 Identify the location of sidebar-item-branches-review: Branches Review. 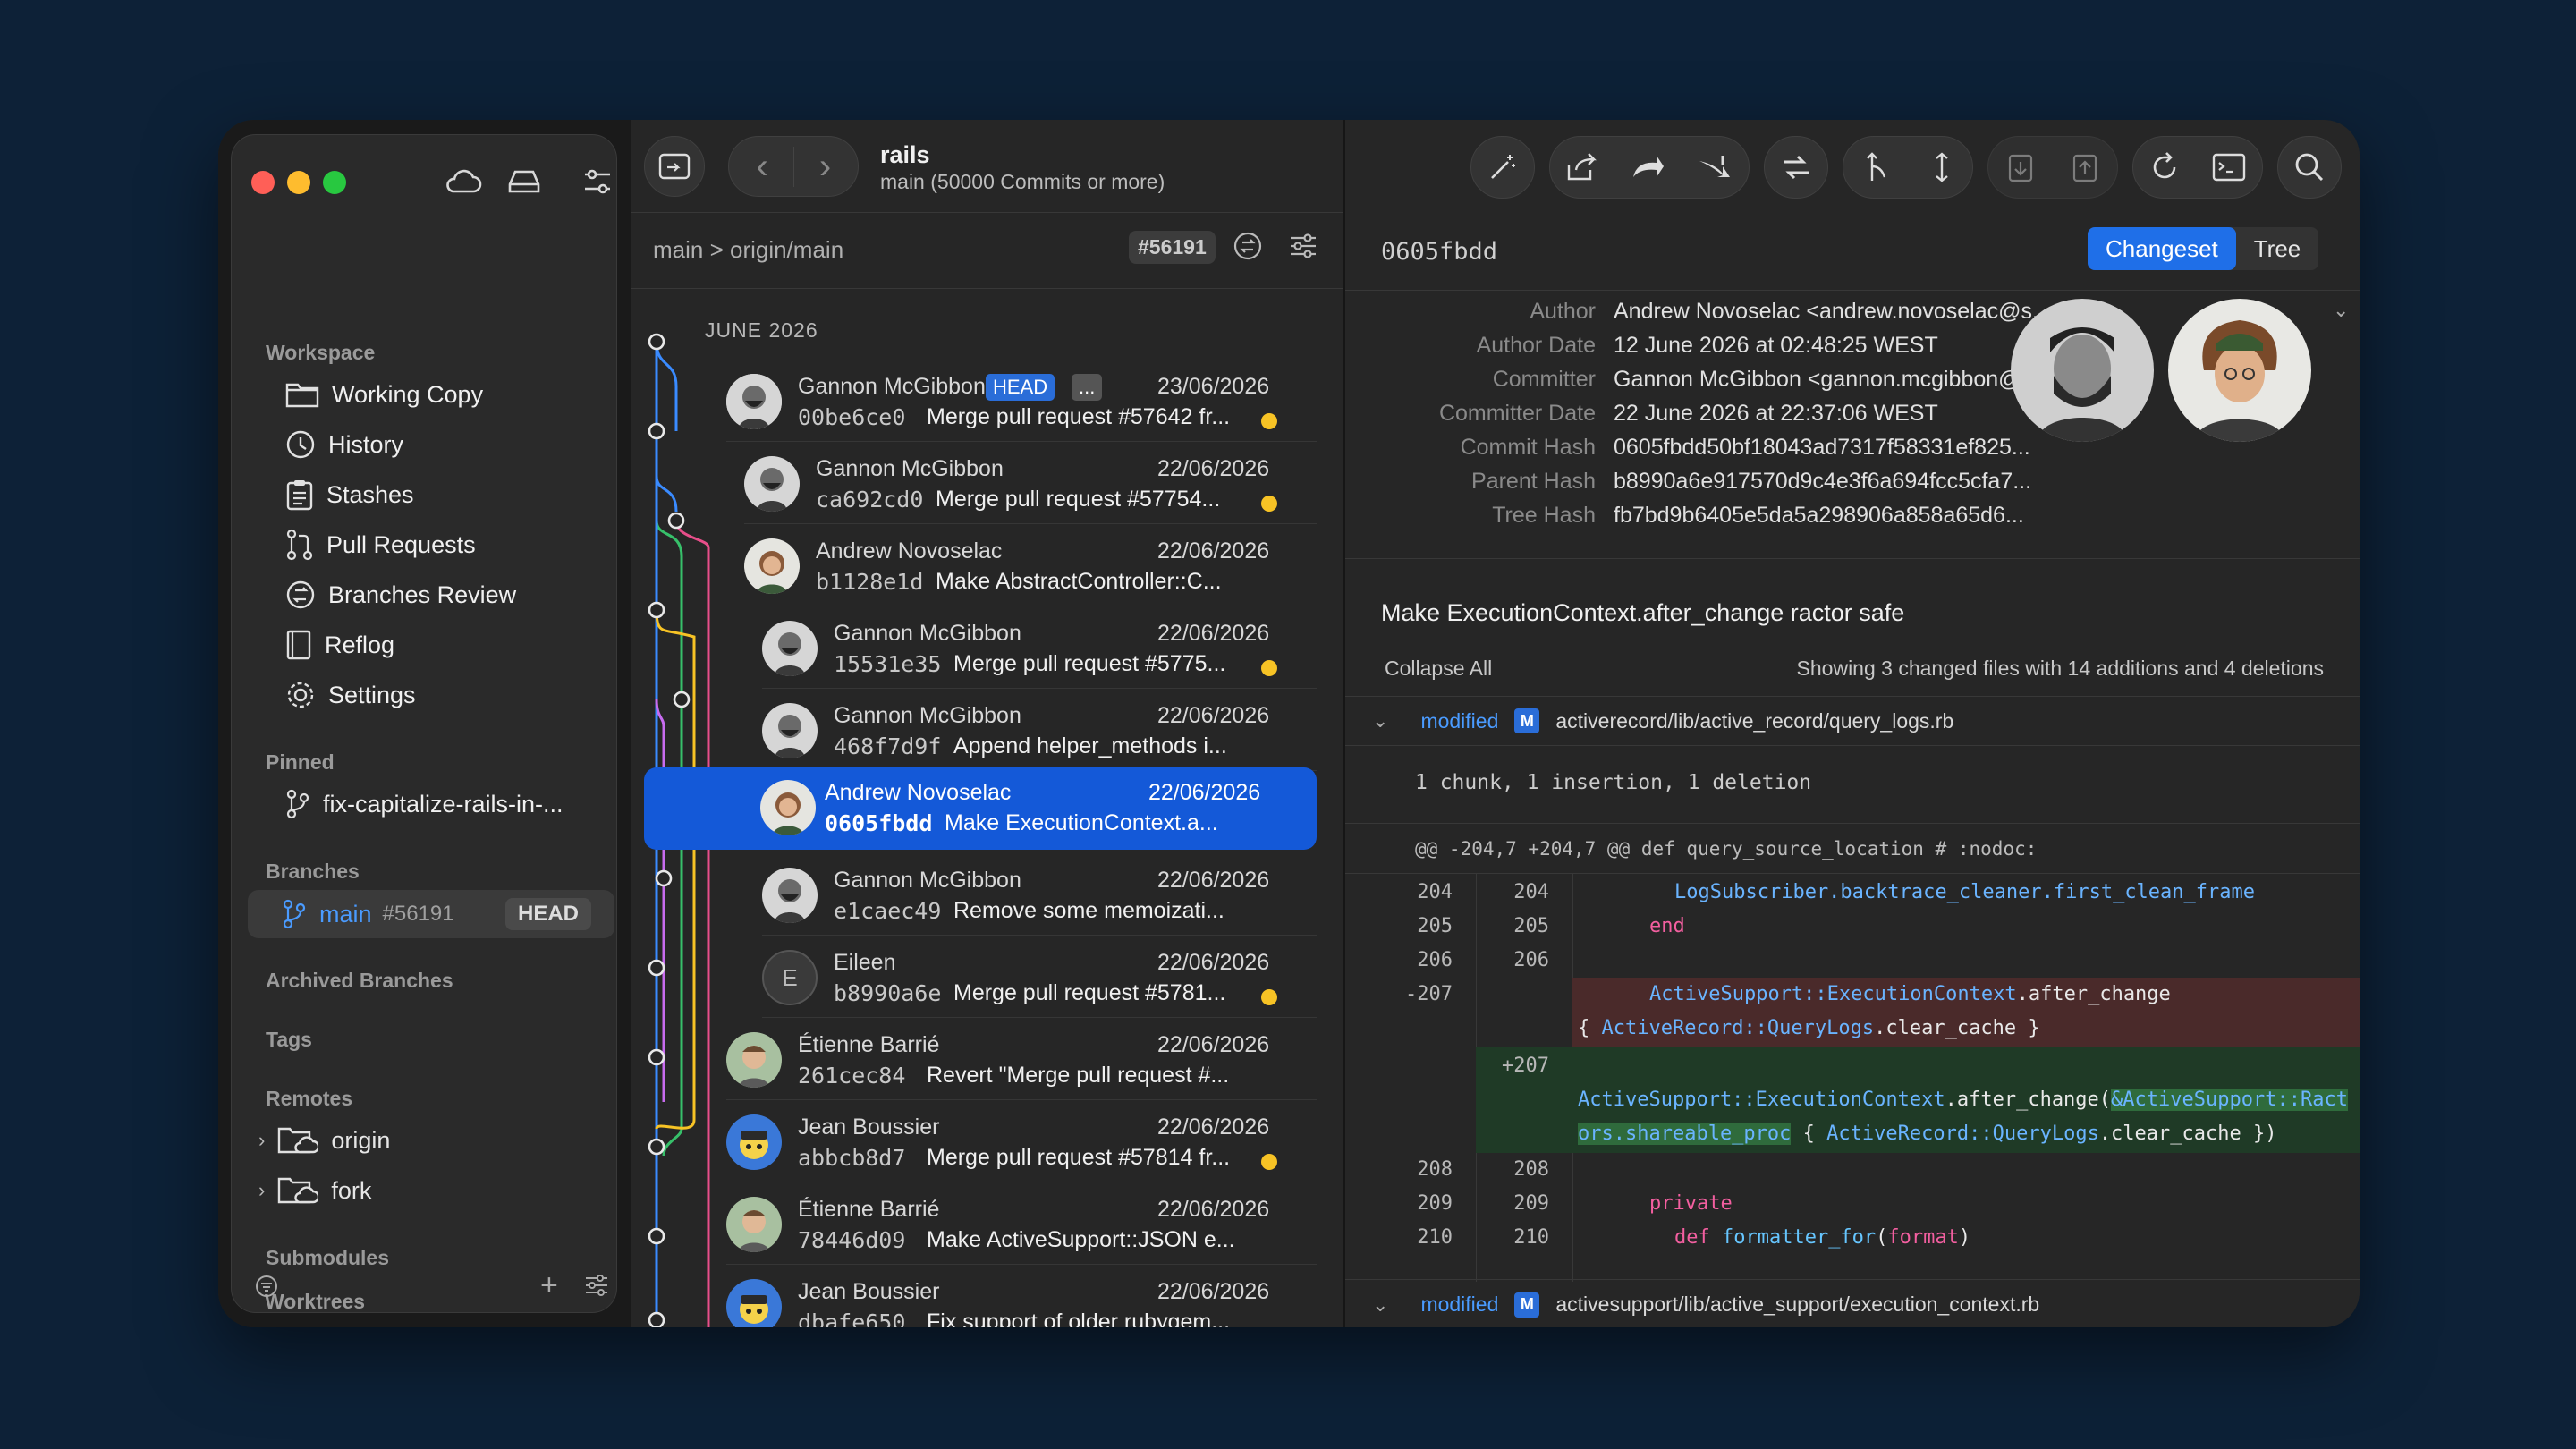
(400, 594).